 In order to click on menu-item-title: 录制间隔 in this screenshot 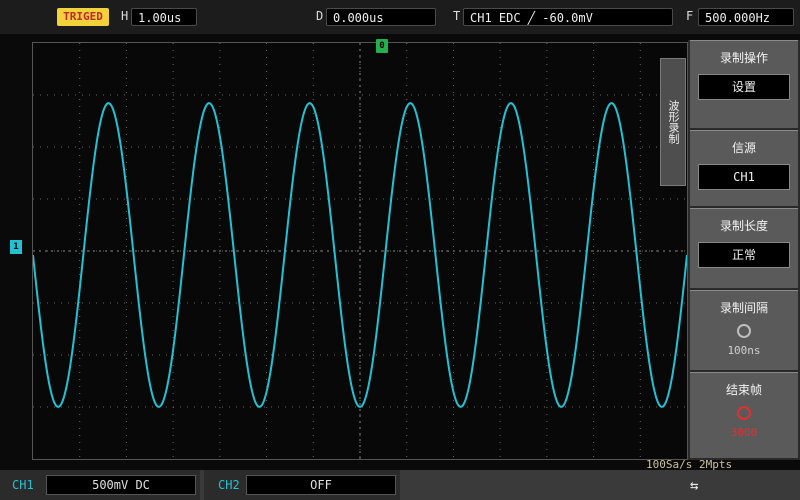, I will do `click(743, 308)`.